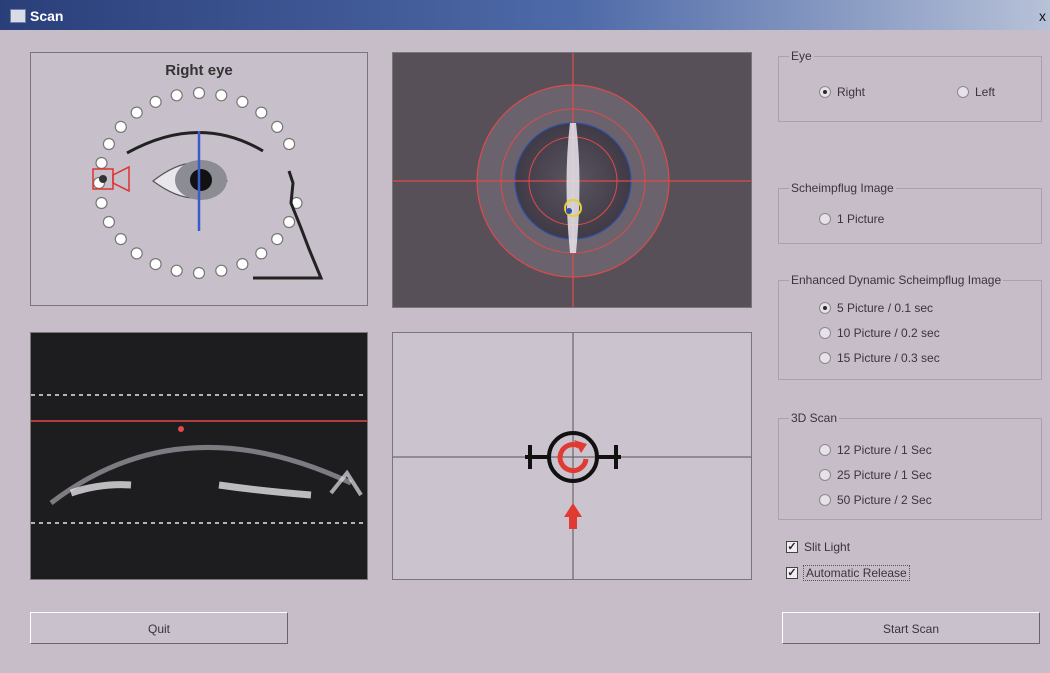  I want to click on radio-50-picture: 50 Picture / 2 Sec, so click(875, 500).